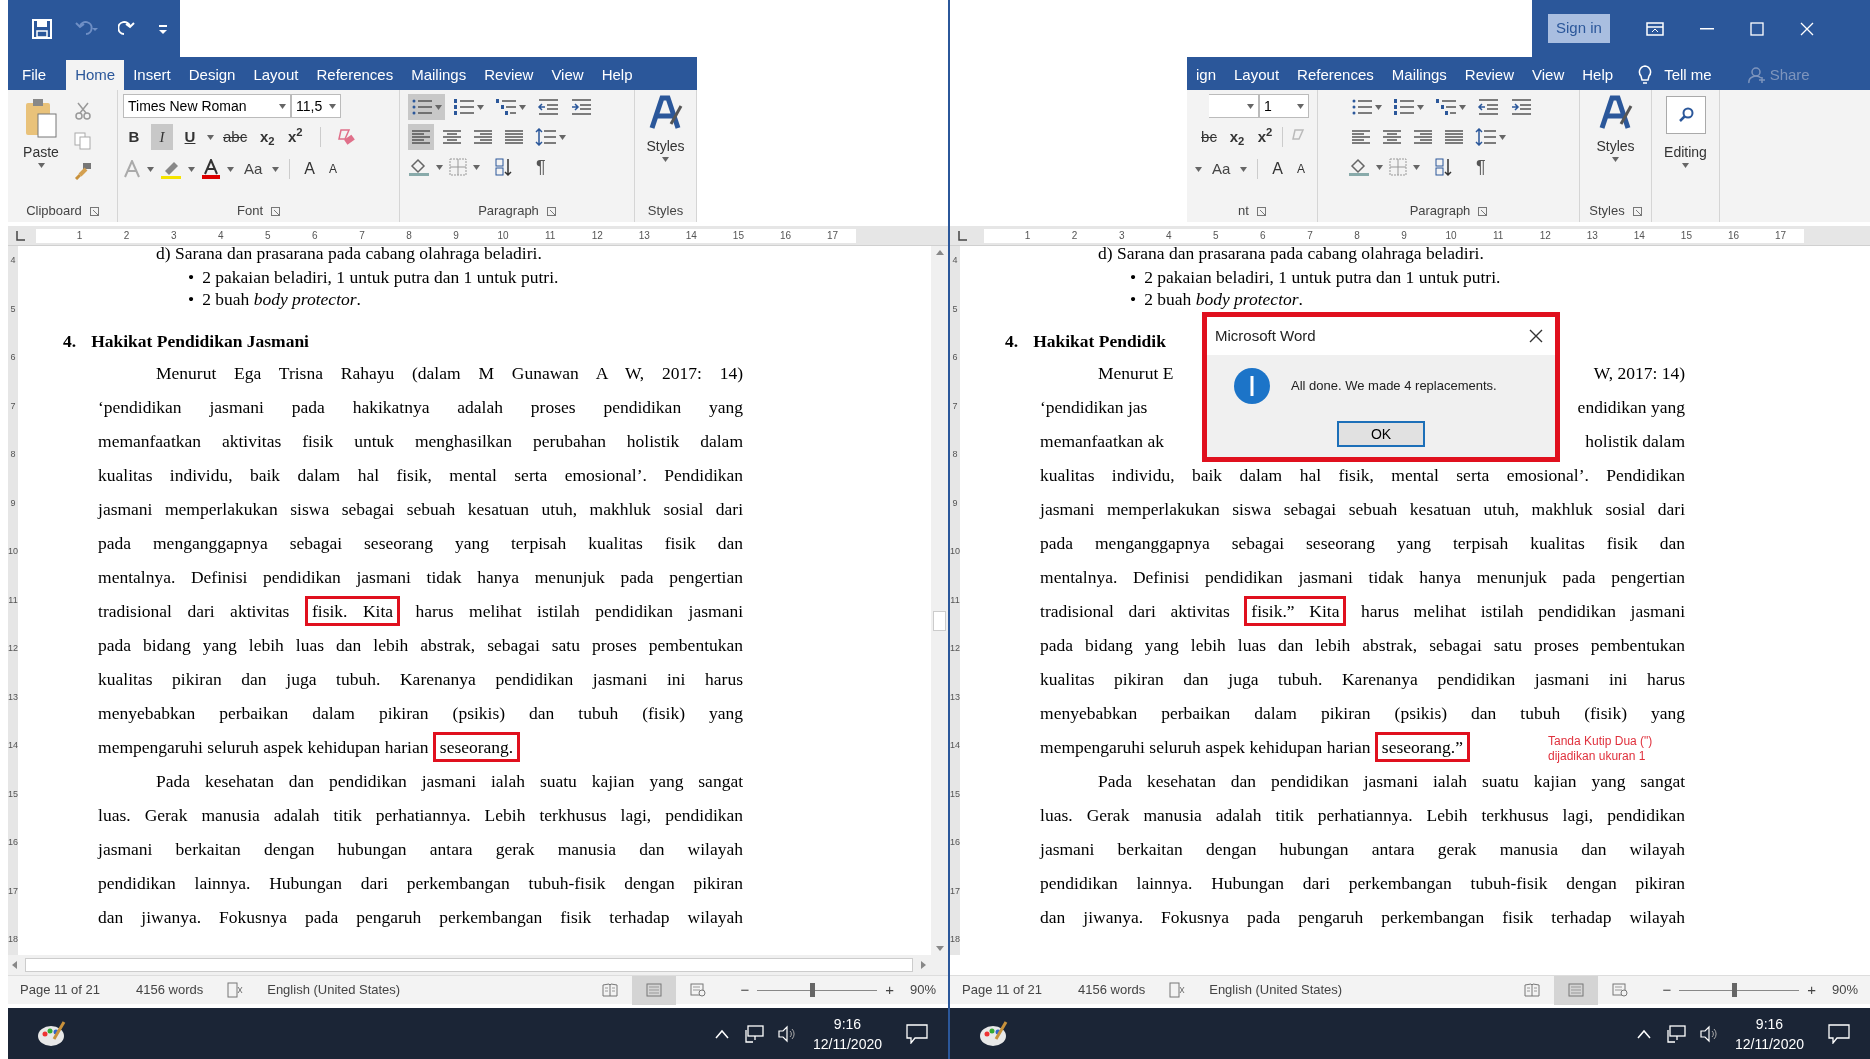 The height and width of the screenshot is (1059, 1870). I want to click on sign-in-button: Sign in, so click(1579, 28).